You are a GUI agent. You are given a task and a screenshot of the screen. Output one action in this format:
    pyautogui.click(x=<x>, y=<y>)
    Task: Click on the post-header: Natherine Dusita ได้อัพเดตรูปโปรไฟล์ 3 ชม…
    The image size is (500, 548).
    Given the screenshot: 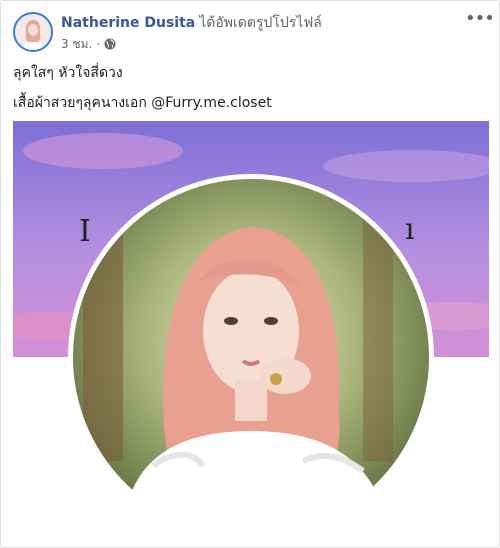 What is the action you would take?
    pyautogui.click(x=254, y=33)
    